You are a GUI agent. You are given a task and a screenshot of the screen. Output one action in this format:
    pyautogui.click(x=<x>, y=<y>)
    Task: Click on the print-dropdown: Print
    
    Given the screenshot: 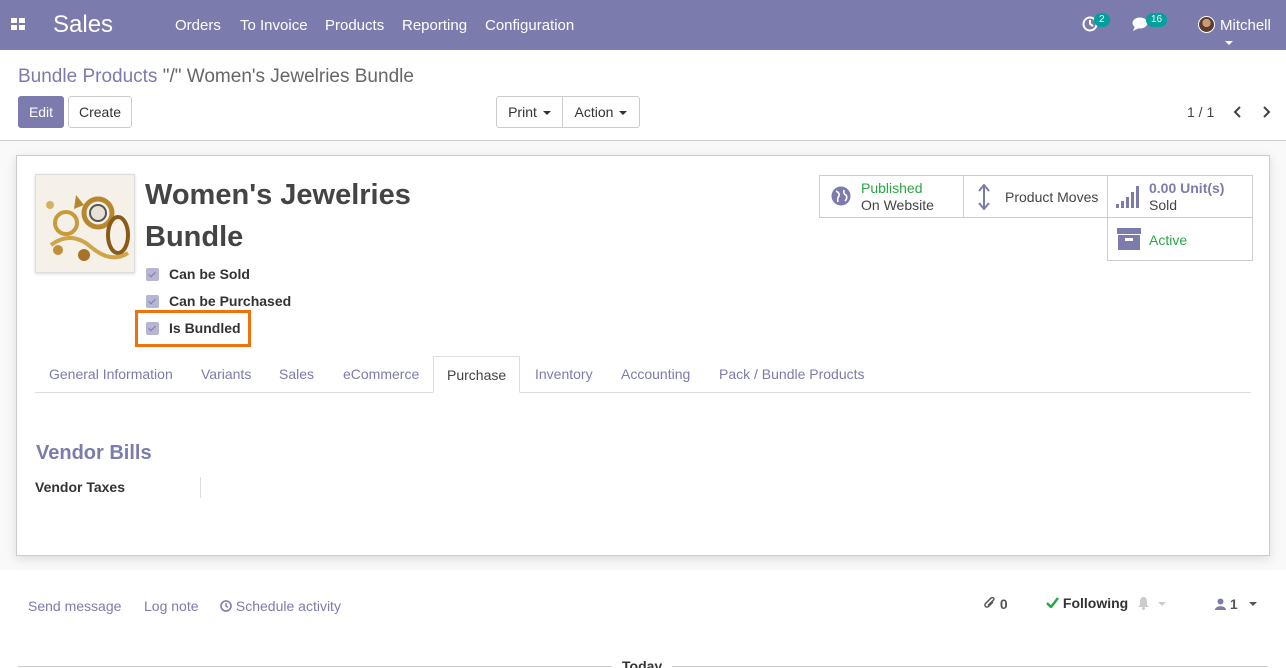 What is the action you would take?
    pyautogui.click(x=529, y=112)
    